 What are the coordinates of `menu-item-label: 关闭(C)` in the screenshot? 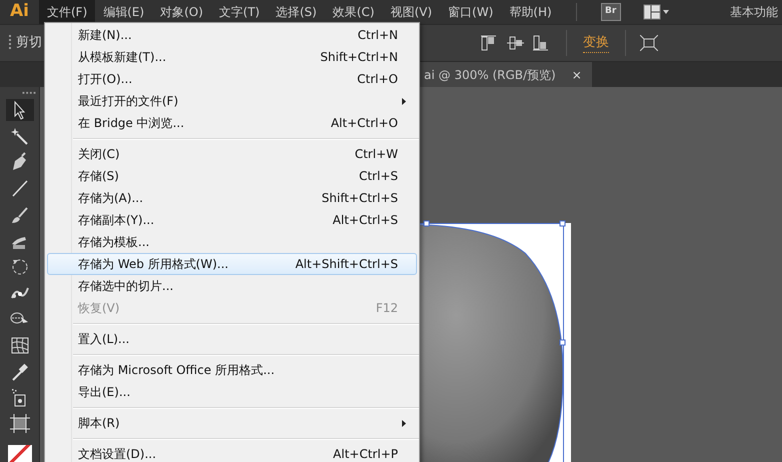 It's located at (99, 154).